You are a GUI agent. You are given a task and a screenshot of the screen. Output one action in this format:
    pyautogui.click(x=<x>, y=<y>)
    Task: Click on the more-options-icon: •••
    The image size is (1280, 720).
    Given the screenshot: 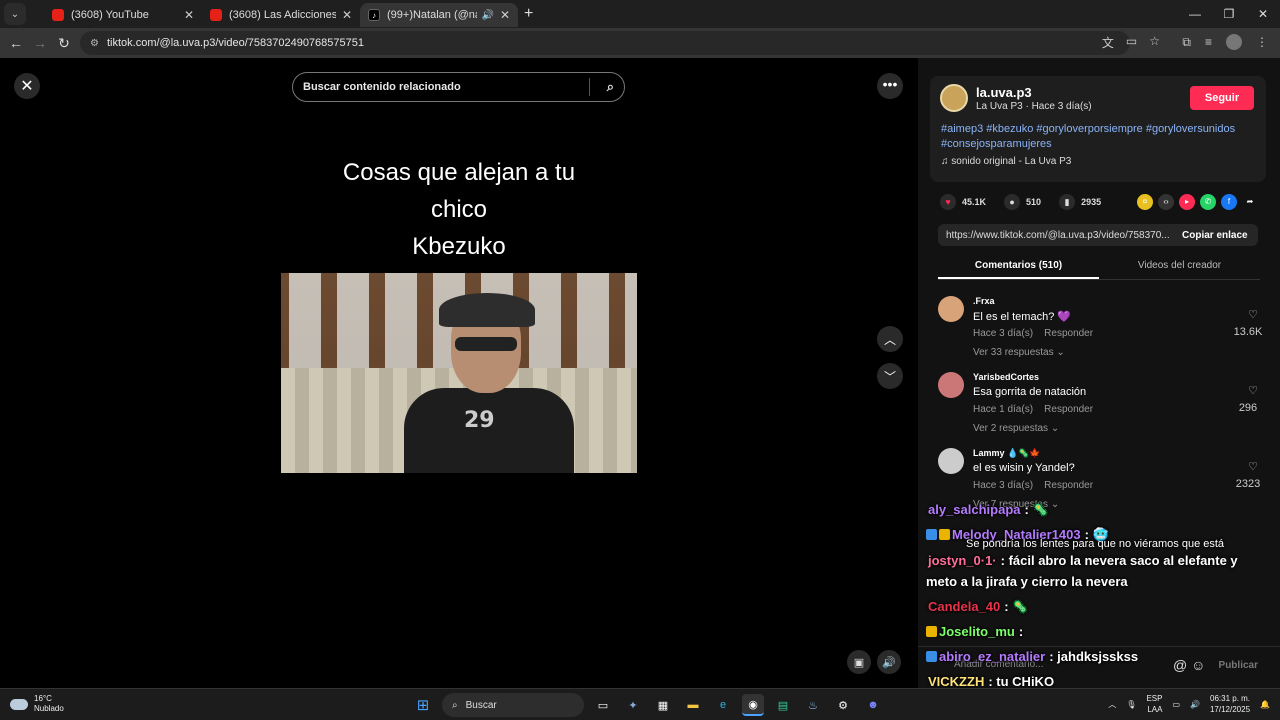 What is the action you would take?
    pyautogui.click(x=890, y=86)
    